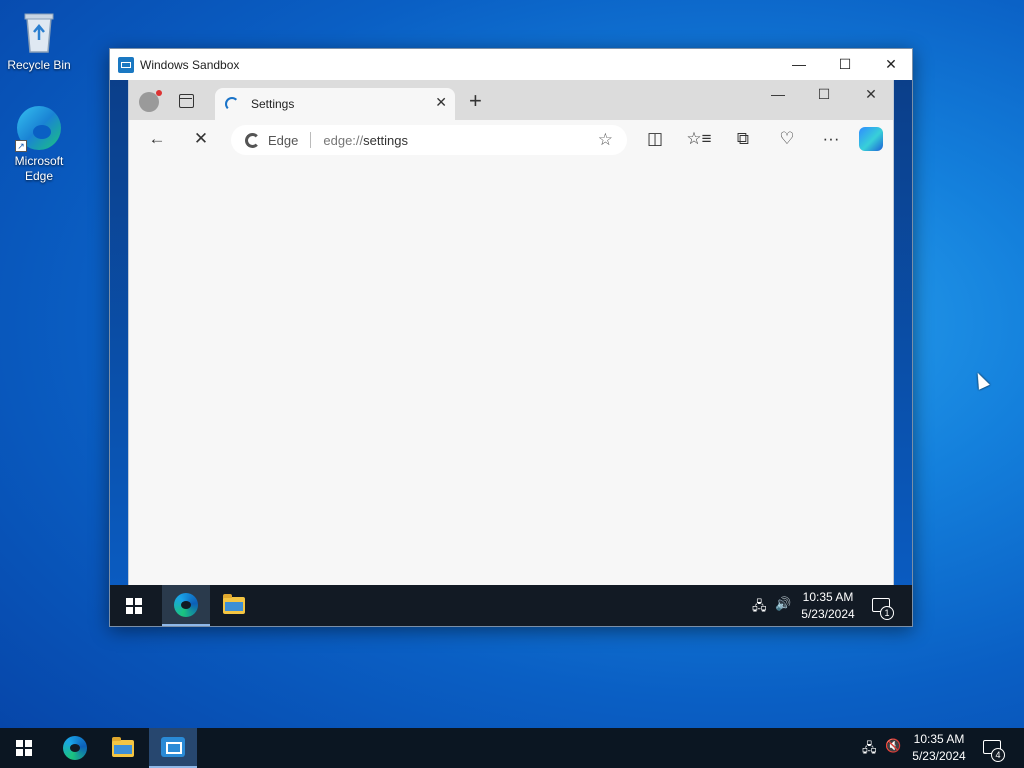  I want to click on profile-avatar-icon, so click(150, 101).